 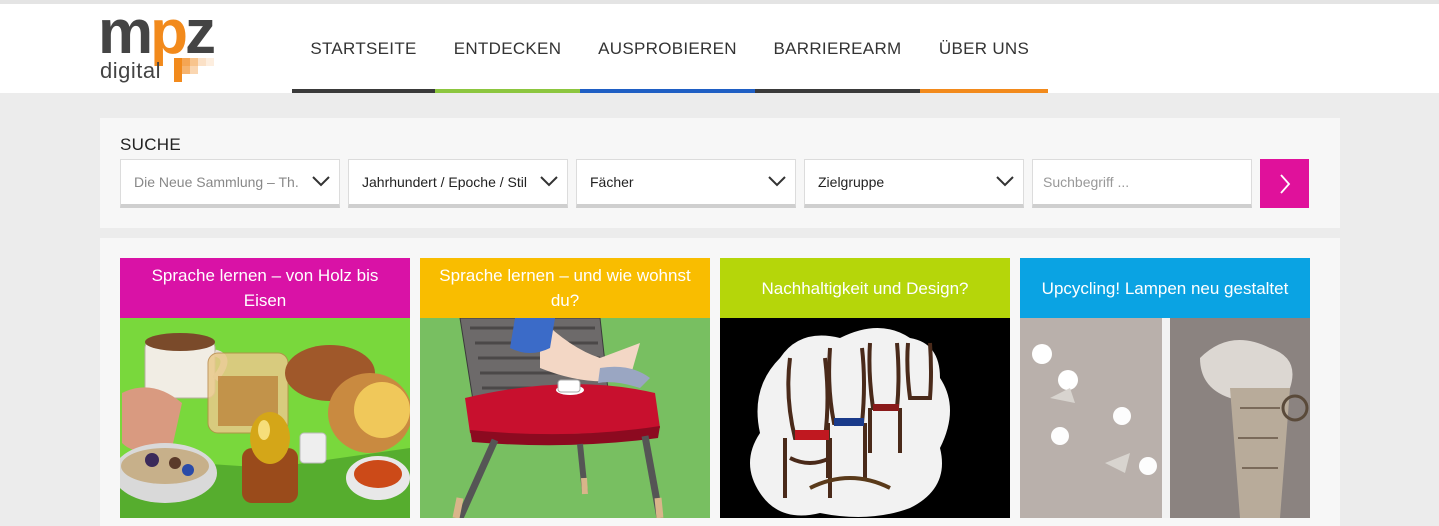 What do you see at coordinates (444, 182) in the screenshot?
I see `select-value: Jahrhundert / Epoche / Stil` at bounding box center [444, 182].